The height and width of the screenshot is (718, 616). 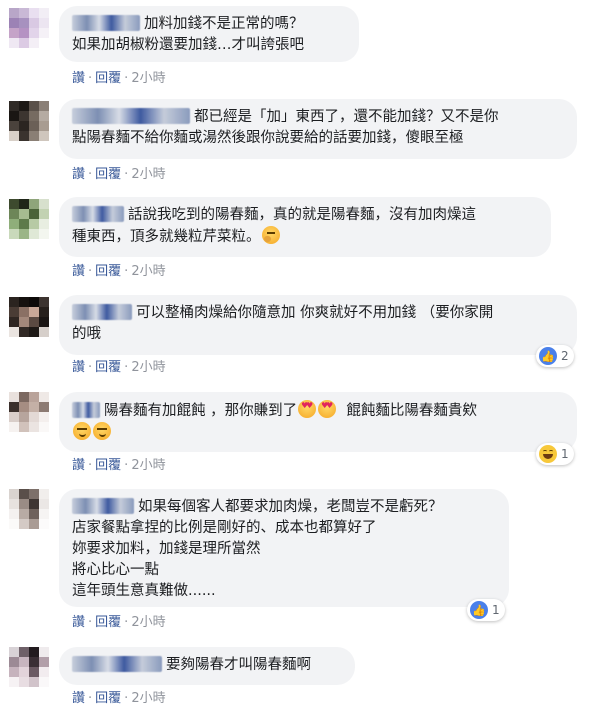 I want to click on comment-text: 妳要求加料，加錢是理所當然, so click(x=166, y=549).